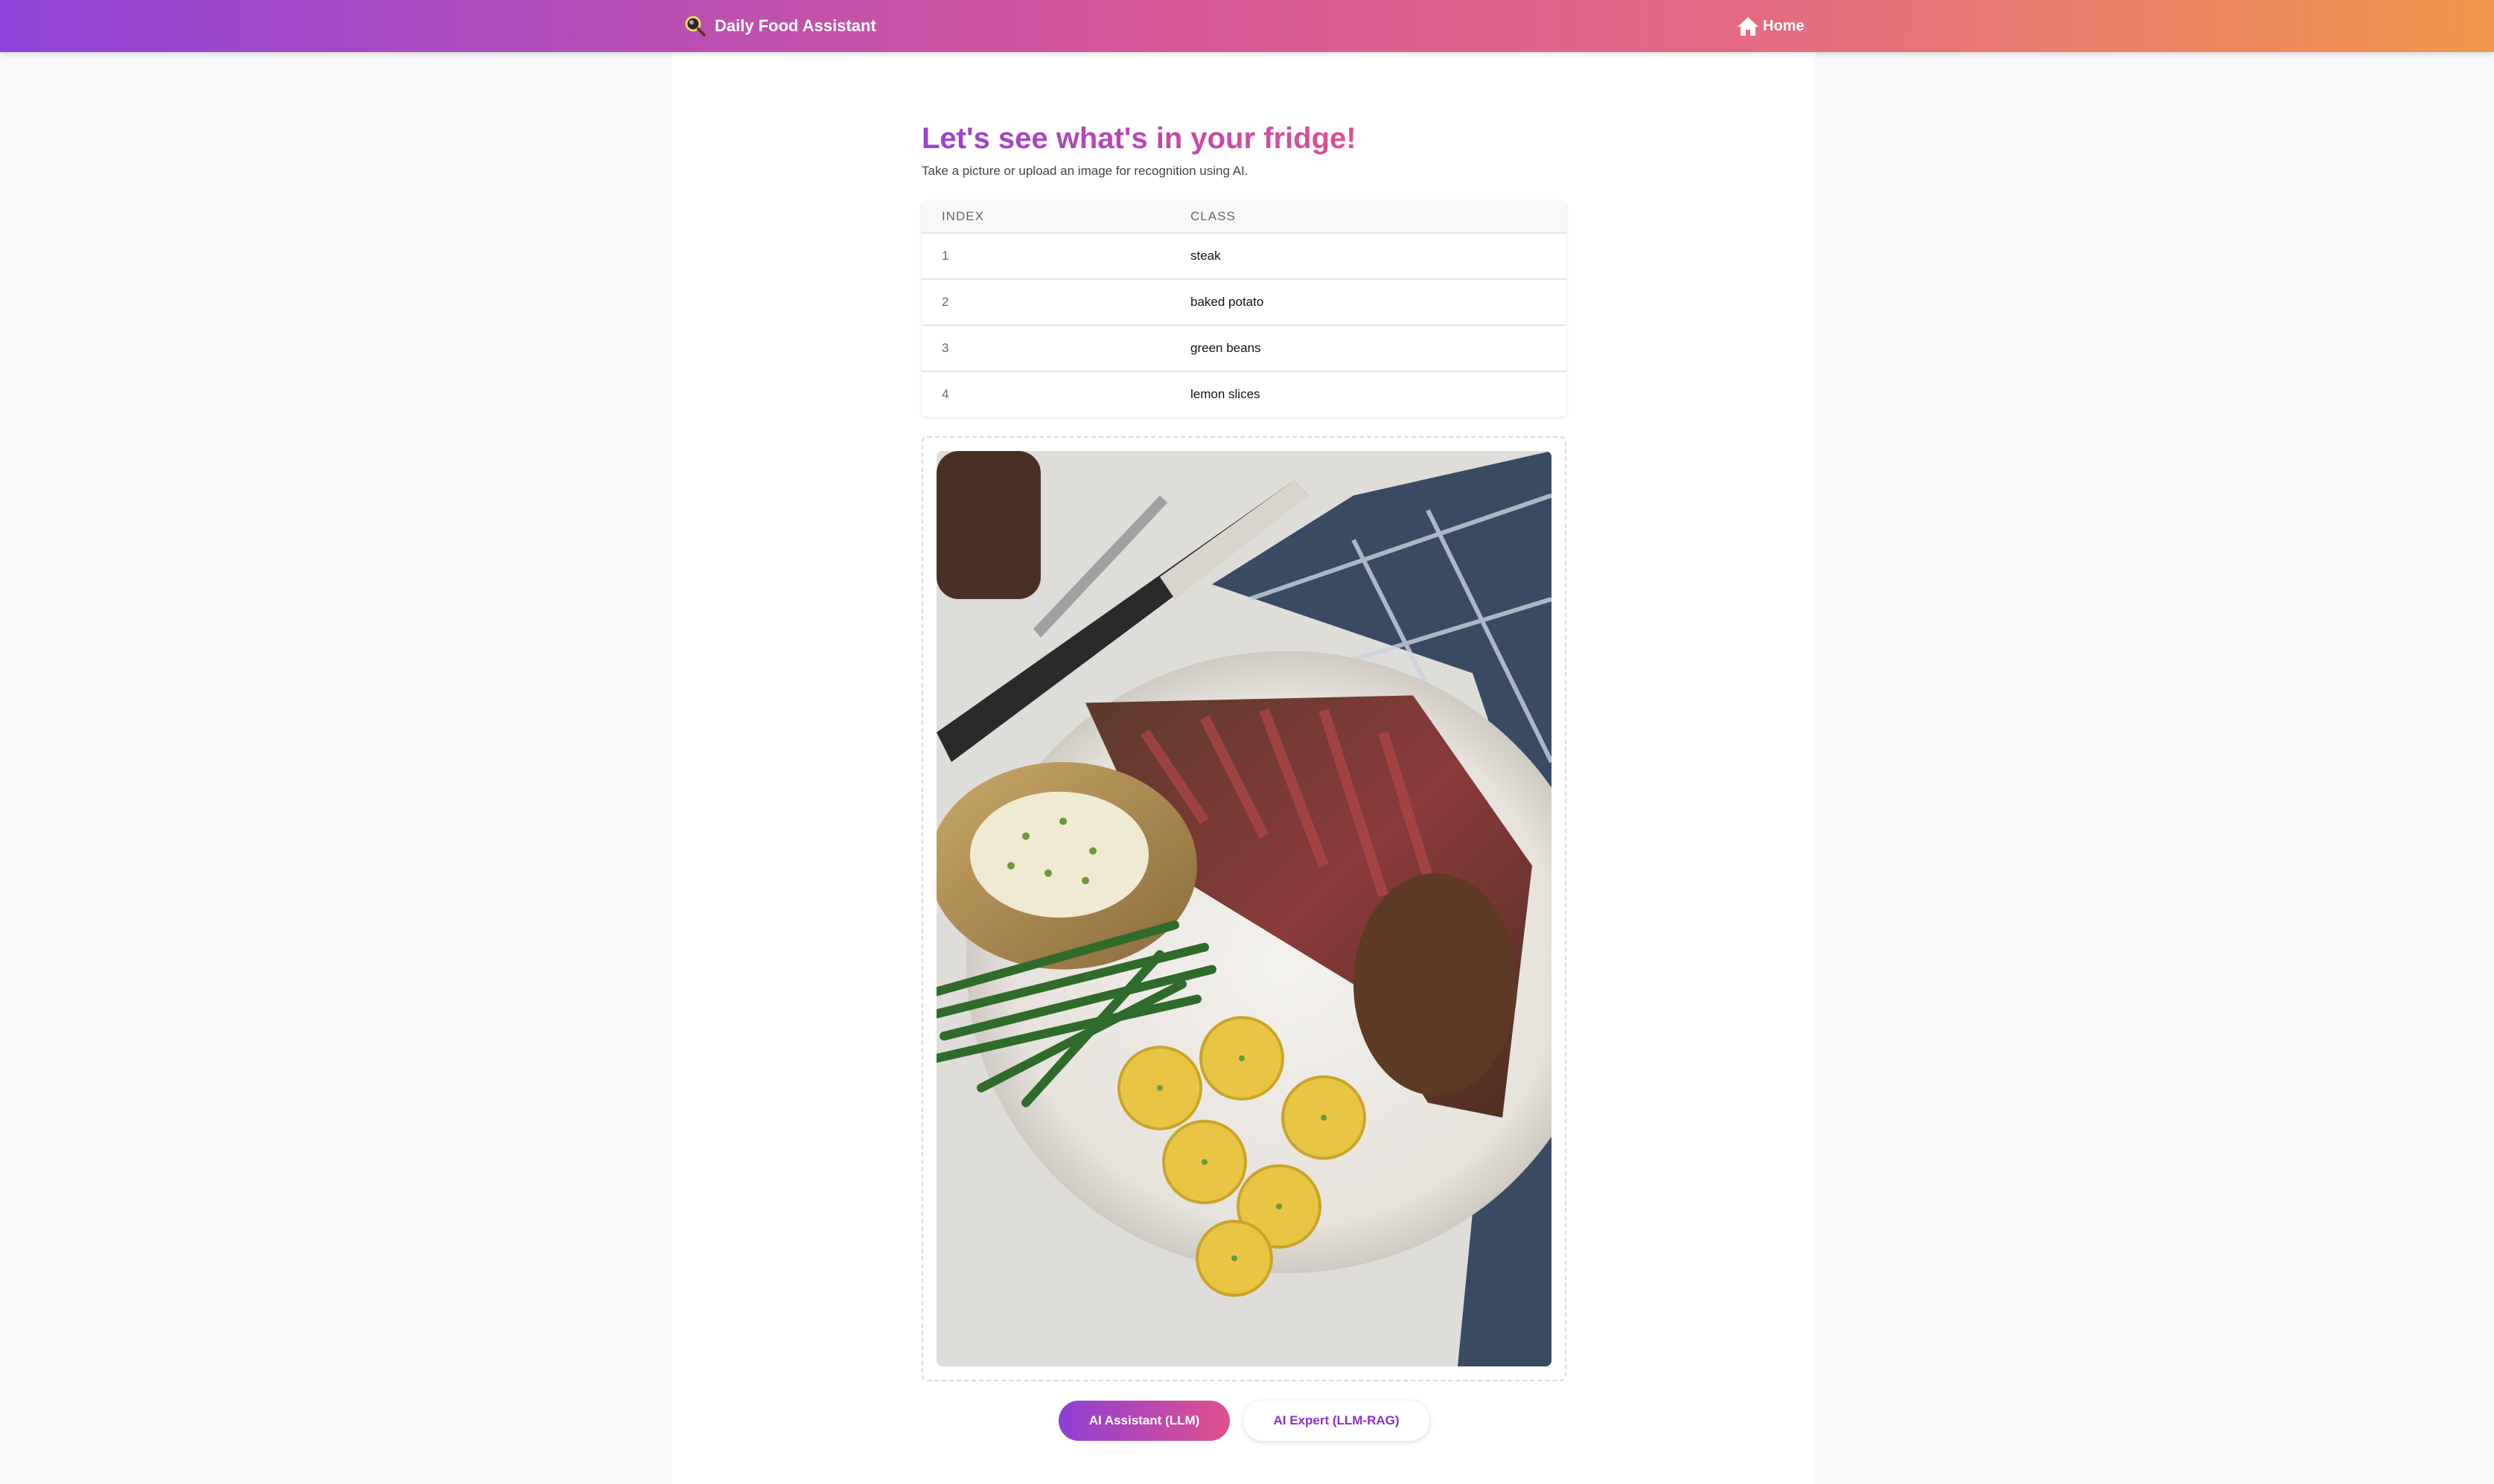 The width and height of the screenshot is (2494, 1484). What do you see at coordinates (945, 394) in the screenshot?
I see `cell-index: 4` at bounding box center [945, 394].